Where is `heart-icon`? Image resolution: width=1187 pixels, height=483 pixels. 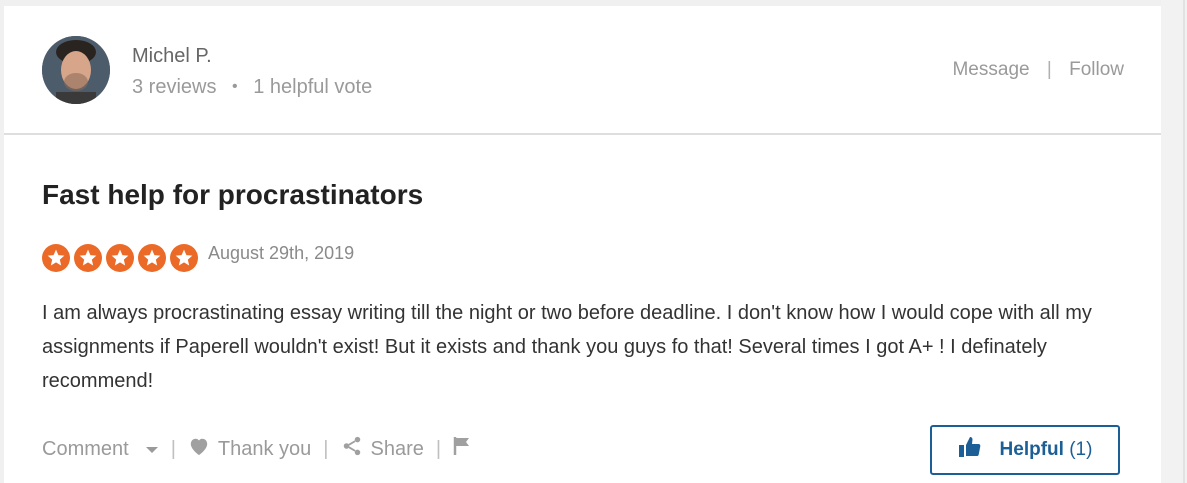 heart-icon is located at coordinates (199, 449).